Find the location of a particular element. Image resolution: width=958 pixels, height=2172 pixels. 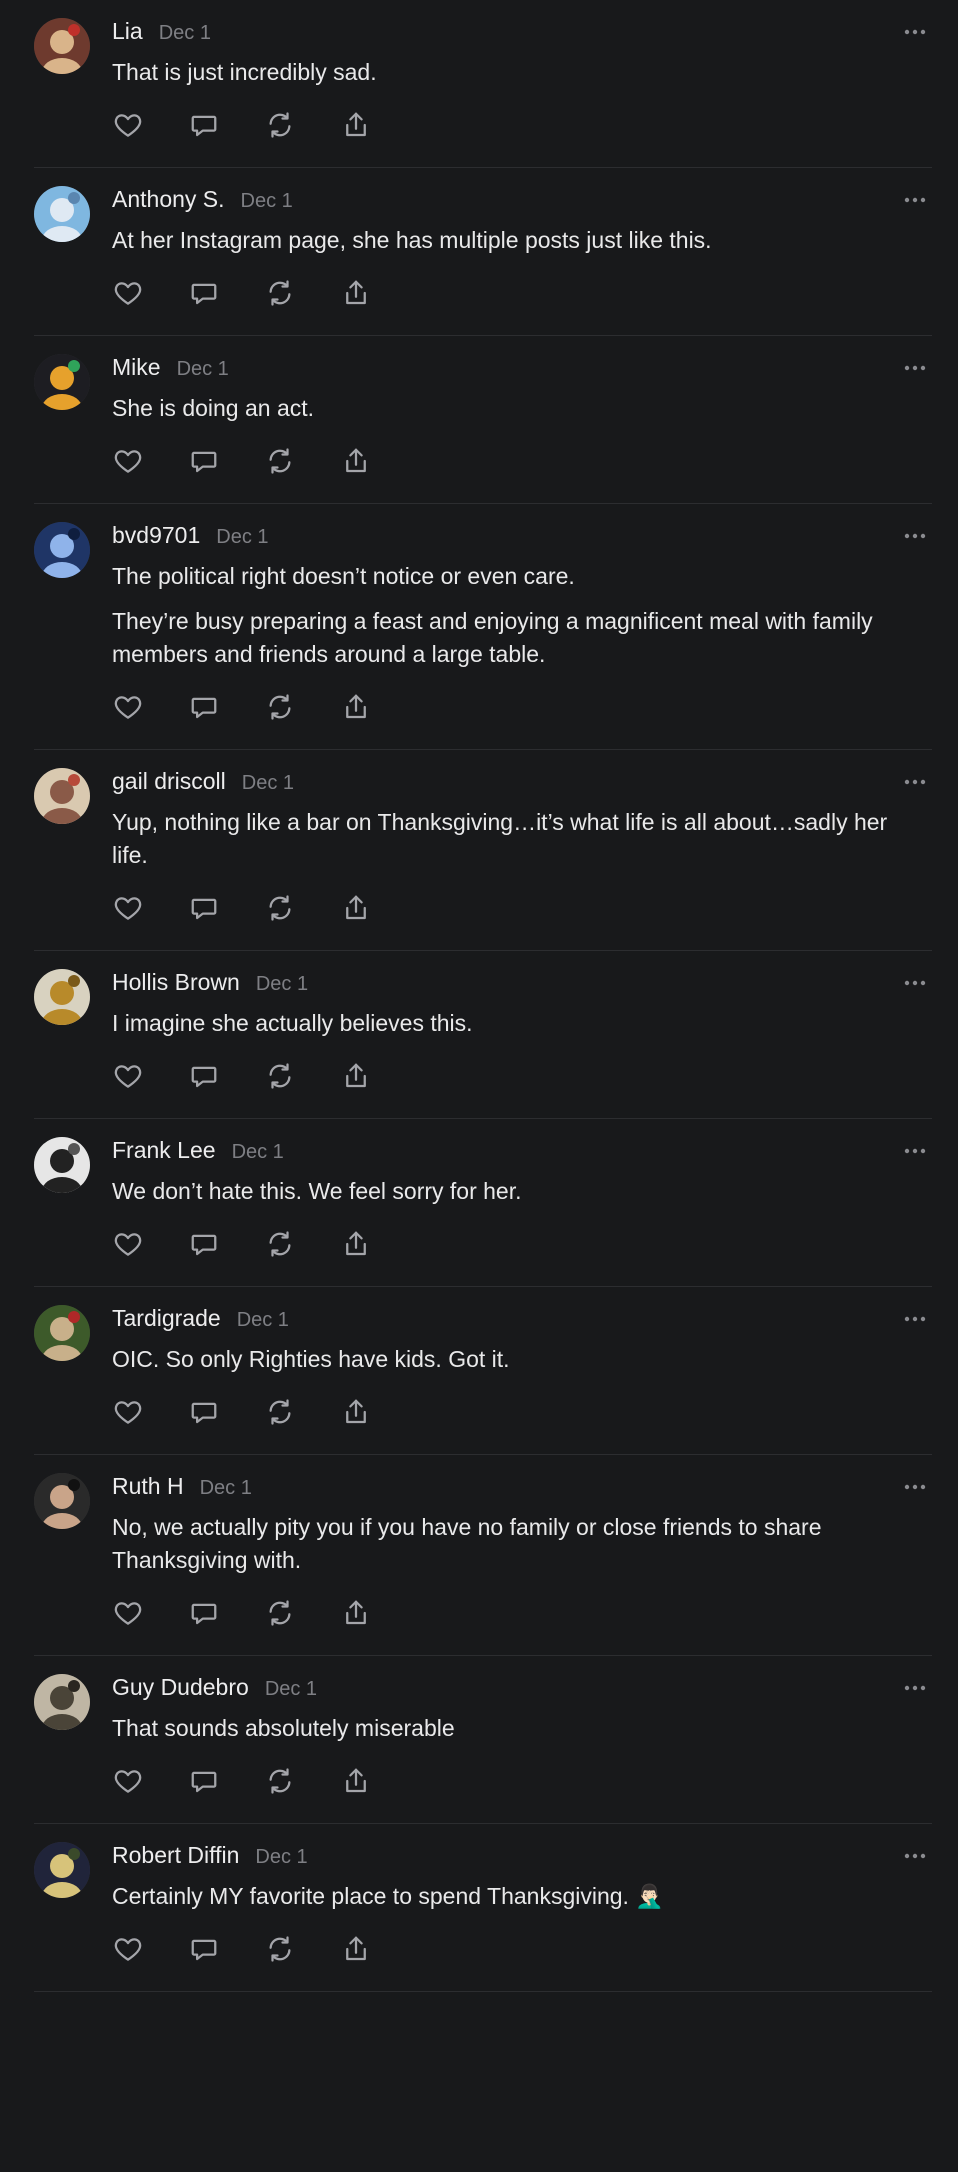

repost-icon is located at coordinates (280, 1951).